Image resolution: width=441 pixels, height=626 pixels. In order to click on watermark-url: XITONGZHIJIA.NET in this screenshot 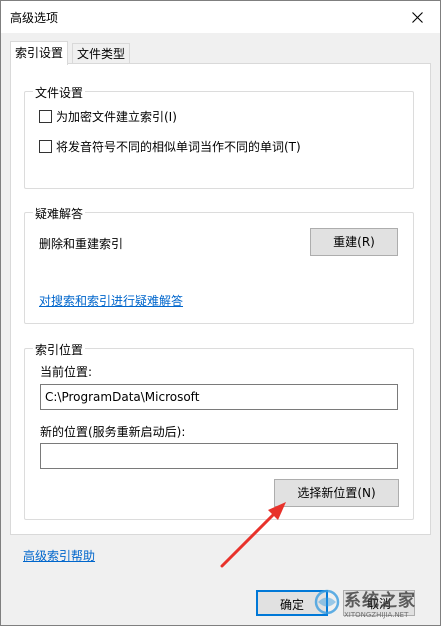, I will do `click(376, 614)`.